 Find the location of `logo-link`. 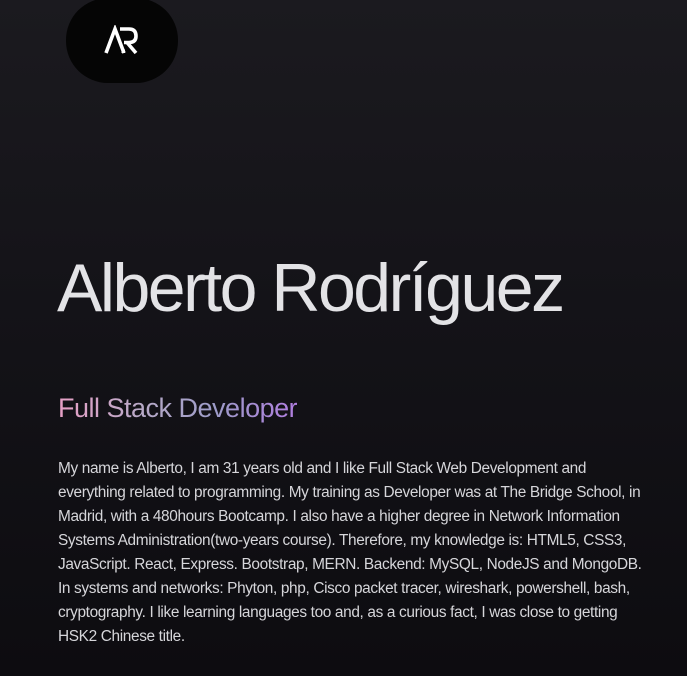

logo-link is located at coordinates (122, 41).